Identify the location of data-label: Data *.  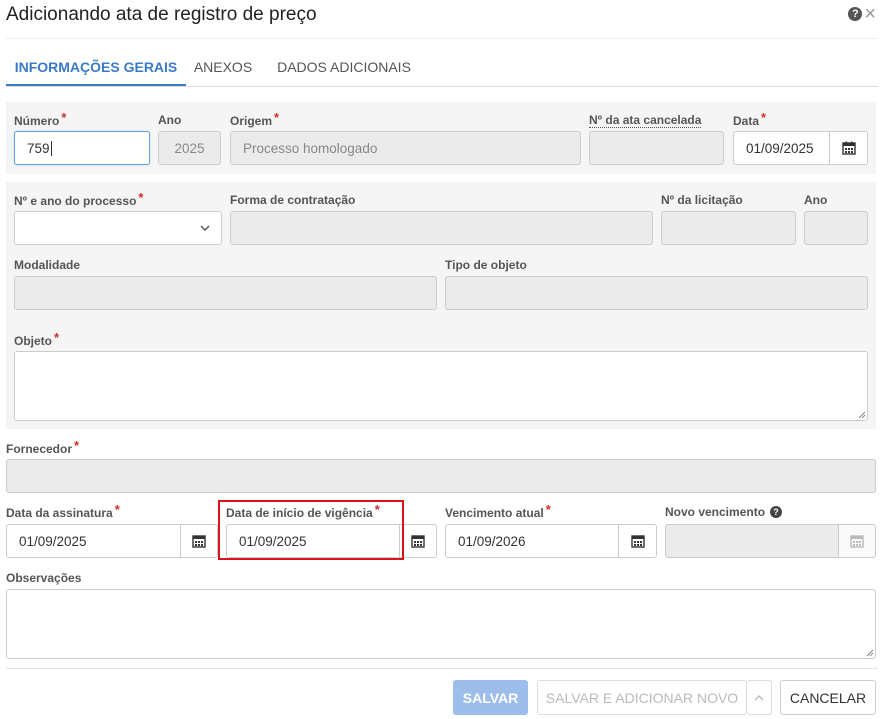
(750, 119).